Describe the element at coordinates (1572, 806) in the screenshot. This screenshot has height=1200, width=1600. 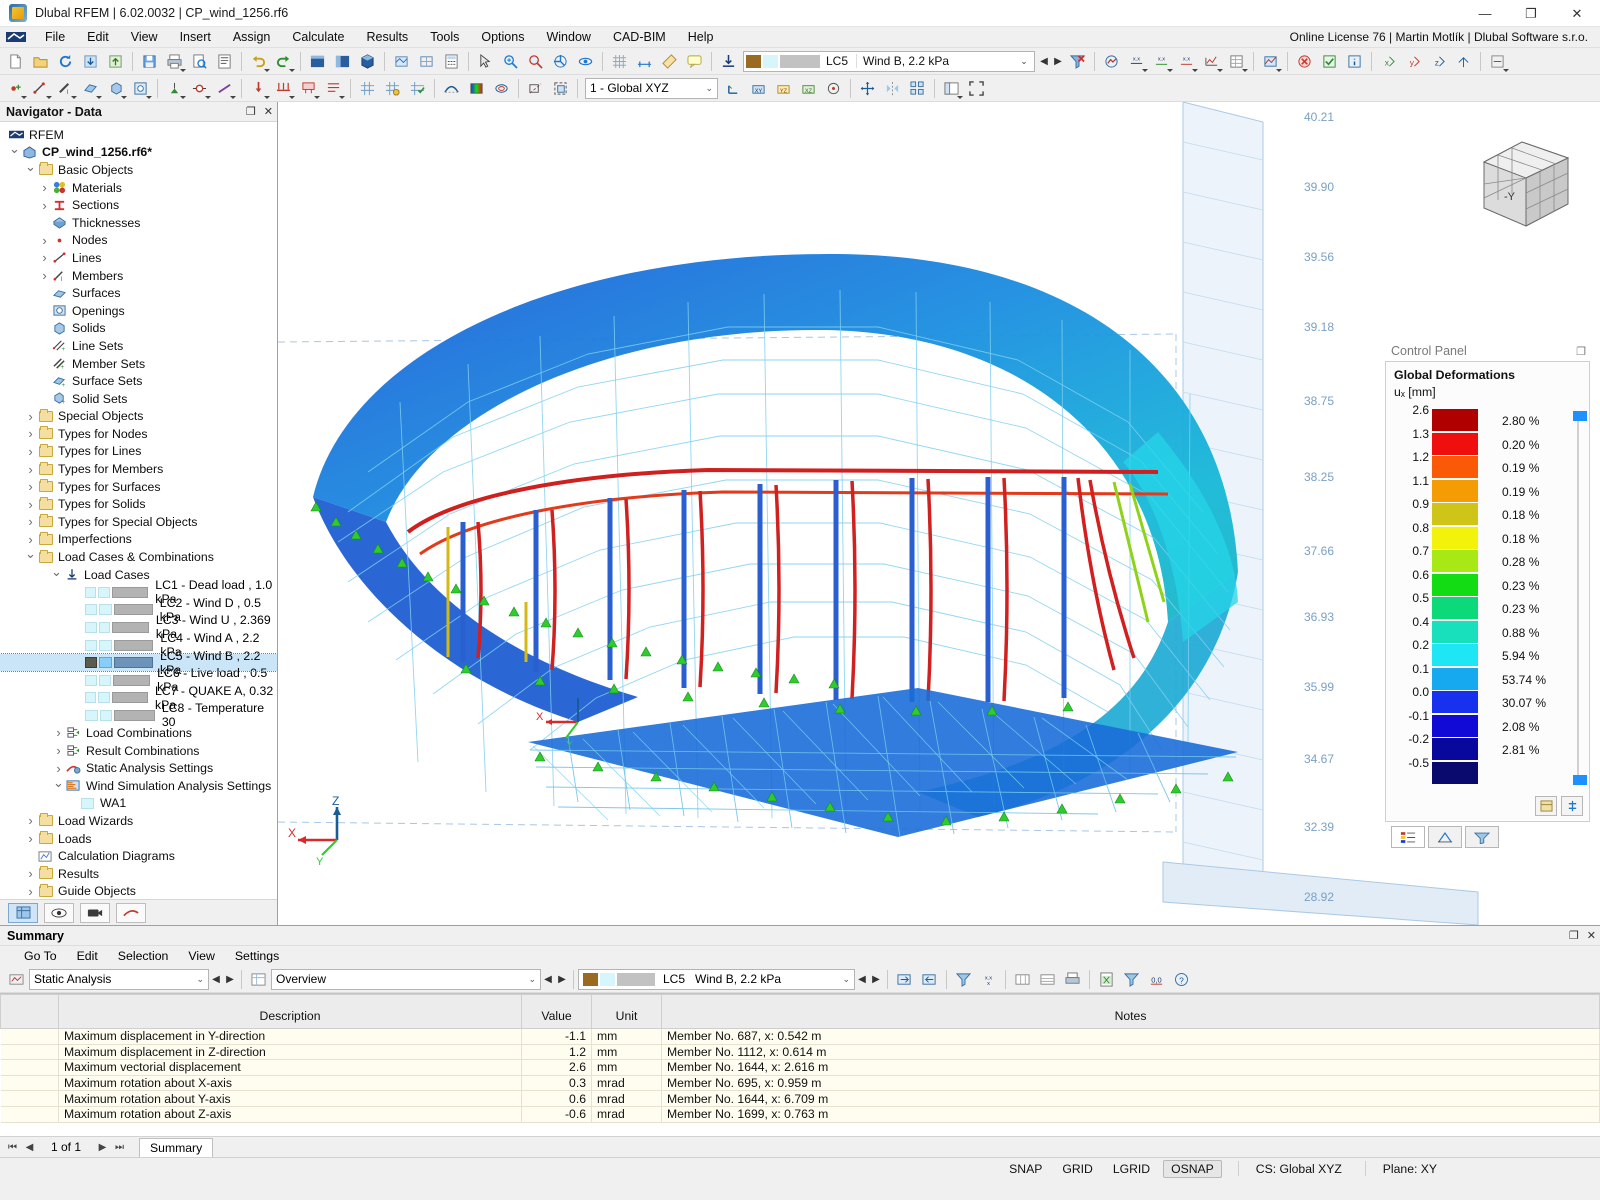
I see `legend-scale-icon` at that location.